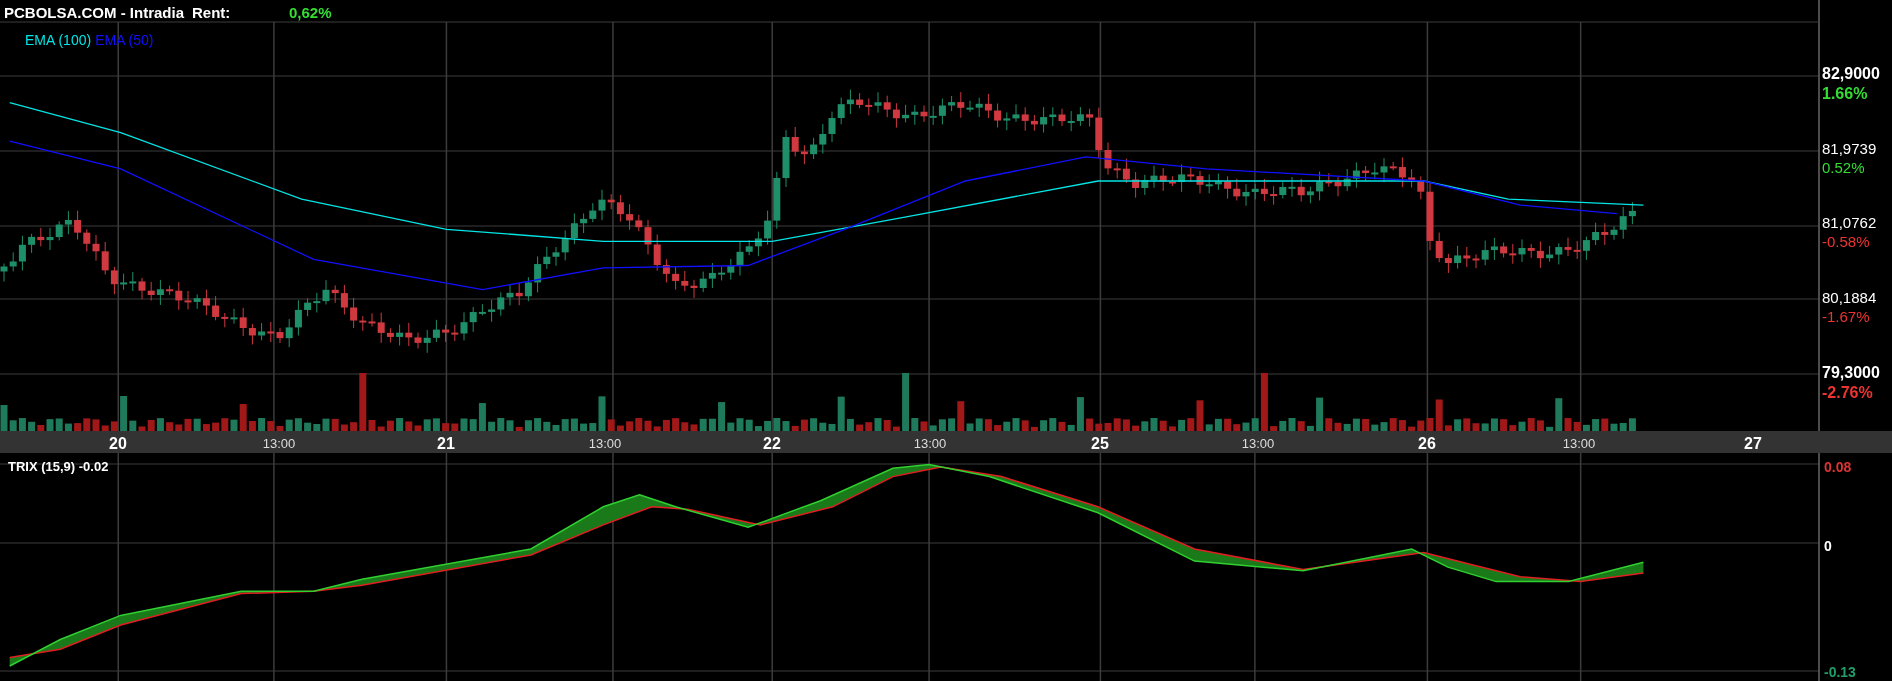 This screenshot has width=1892, height=681. What do you see at coordinates (118, 444) in the screenshot?
I see `time-label: 20` at bounding box center [118, 444].